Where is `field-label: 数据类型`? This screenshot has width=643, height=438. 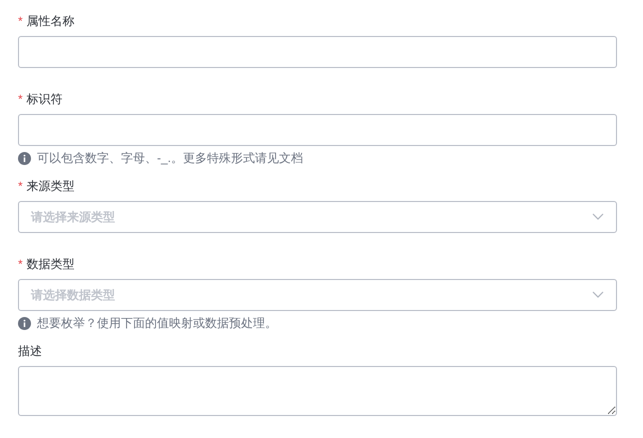
field-label: 数据类型 is located at coordinates (50, 264).